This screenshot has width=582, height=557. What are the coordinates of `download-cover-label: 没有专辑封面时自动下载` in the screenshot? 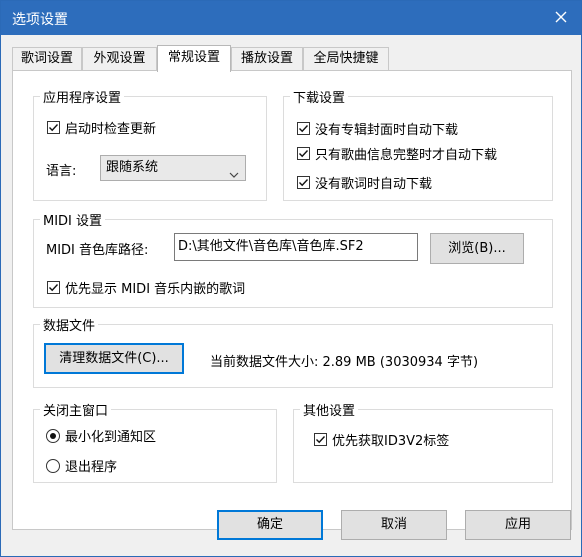 It's located at (387, 130).